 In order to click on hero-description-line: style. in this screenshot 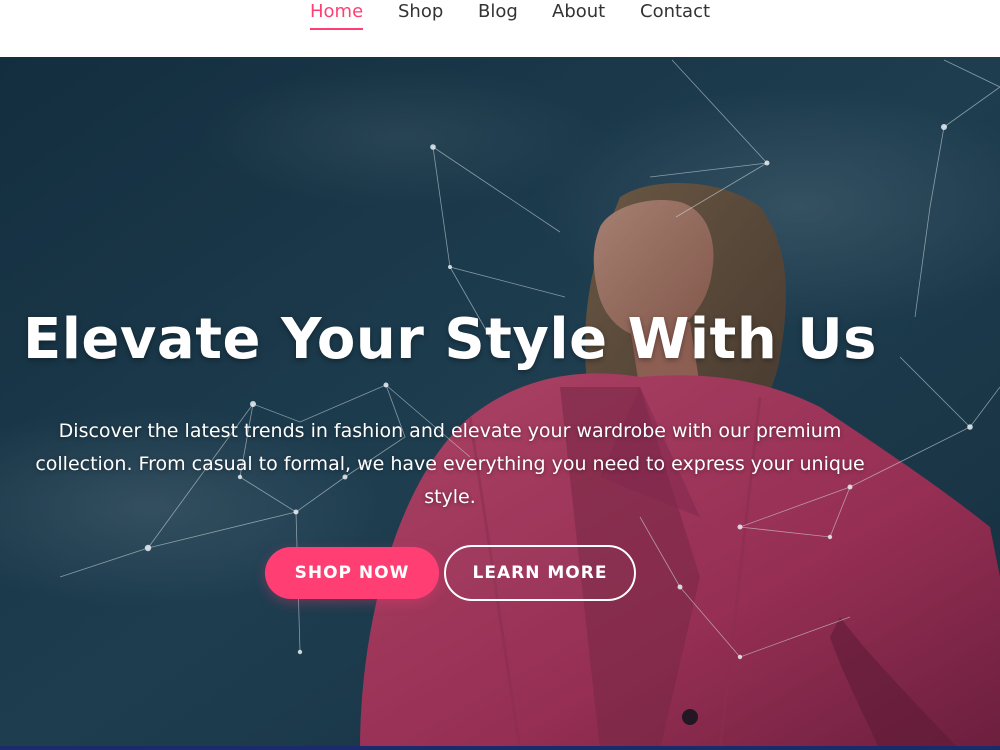, I will do `click(450, 497)`.